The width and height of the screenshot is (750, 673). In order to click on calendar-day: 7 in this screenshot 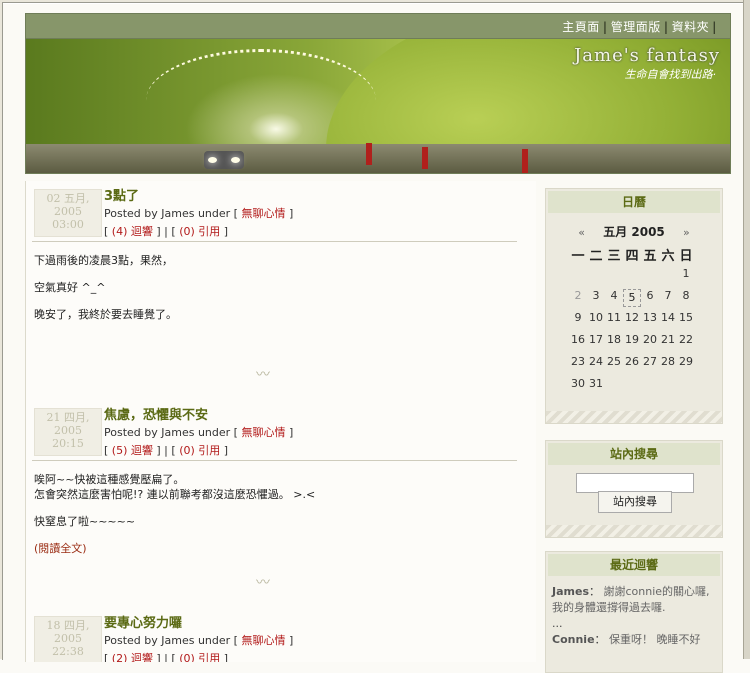, I will do `click(668, 295)`.